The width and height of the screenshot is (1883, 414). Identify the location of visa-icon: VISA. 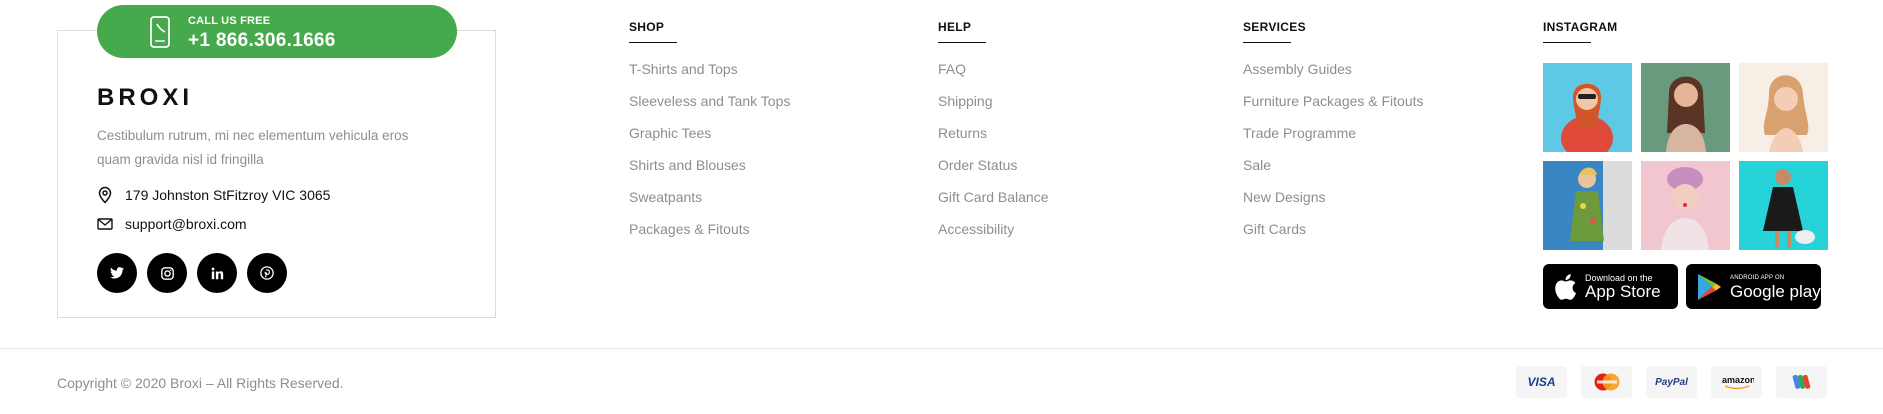
(1541, 382).